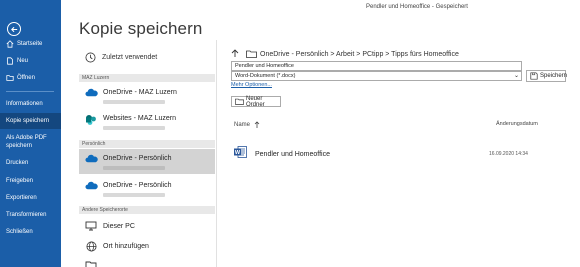 The height and width of the screenshot is (267, 580). Describe the element at coordinates (24, 104) in the screenshot. I see `sidebar-item-label: Informationen` at that location.